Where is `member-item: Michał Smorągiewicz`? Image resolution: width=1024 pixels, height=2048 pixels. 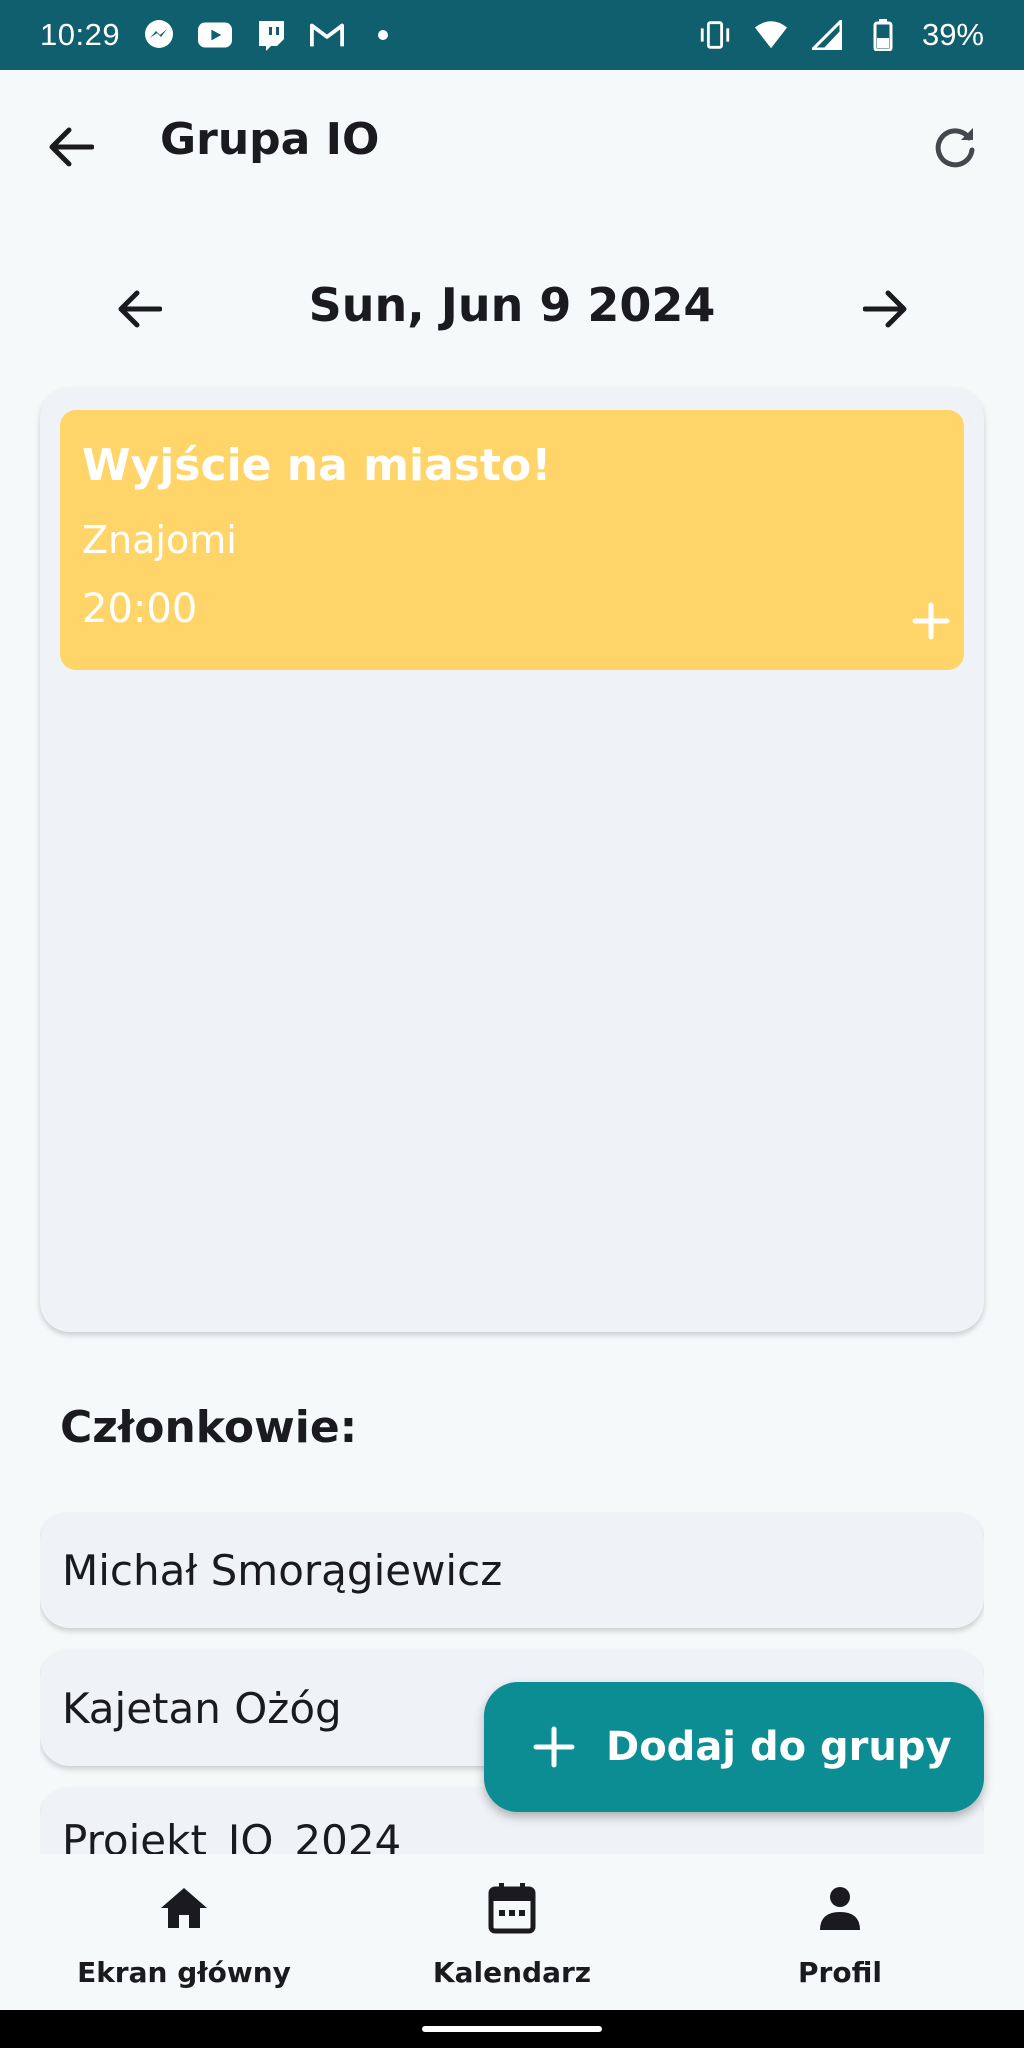
member-item: Michał Smorągiewicz is located at coordinates (512, 1570).